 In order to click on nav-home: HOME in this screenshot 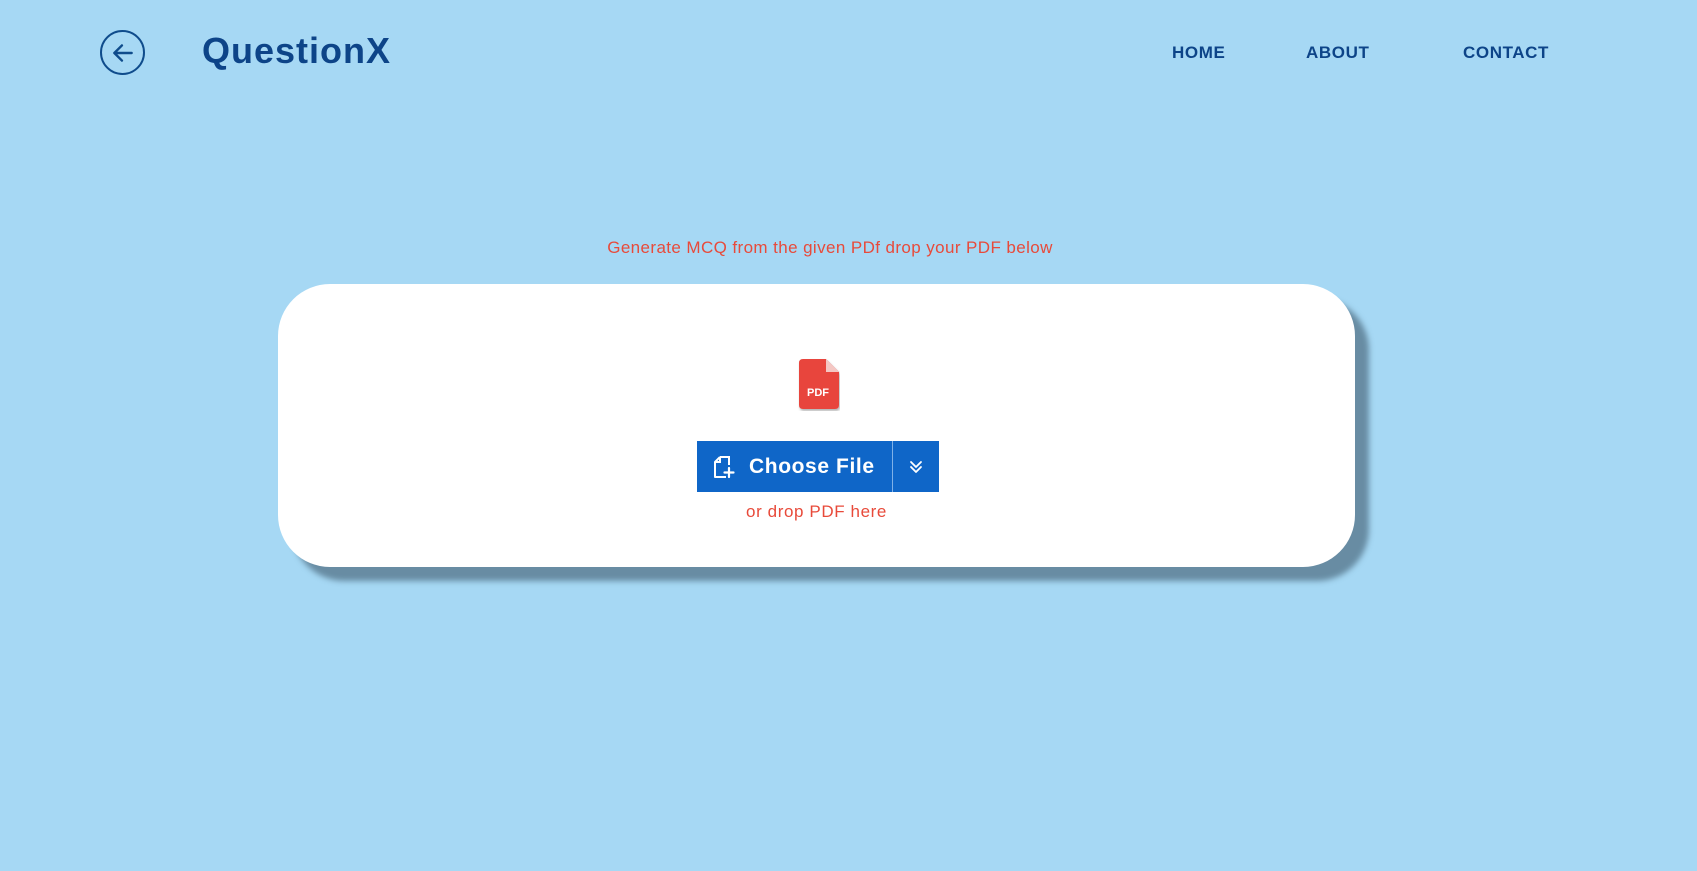, I will do `click(1198, 53)`.